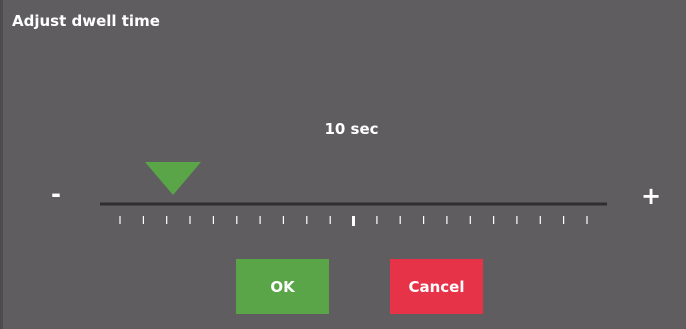 The width and height of the screenshot is (686, 329). What do you see at coordinates (351, 129) in the screenshot?
I see `dwell-time-value: 10 sec` at bounding box center [351, 129].